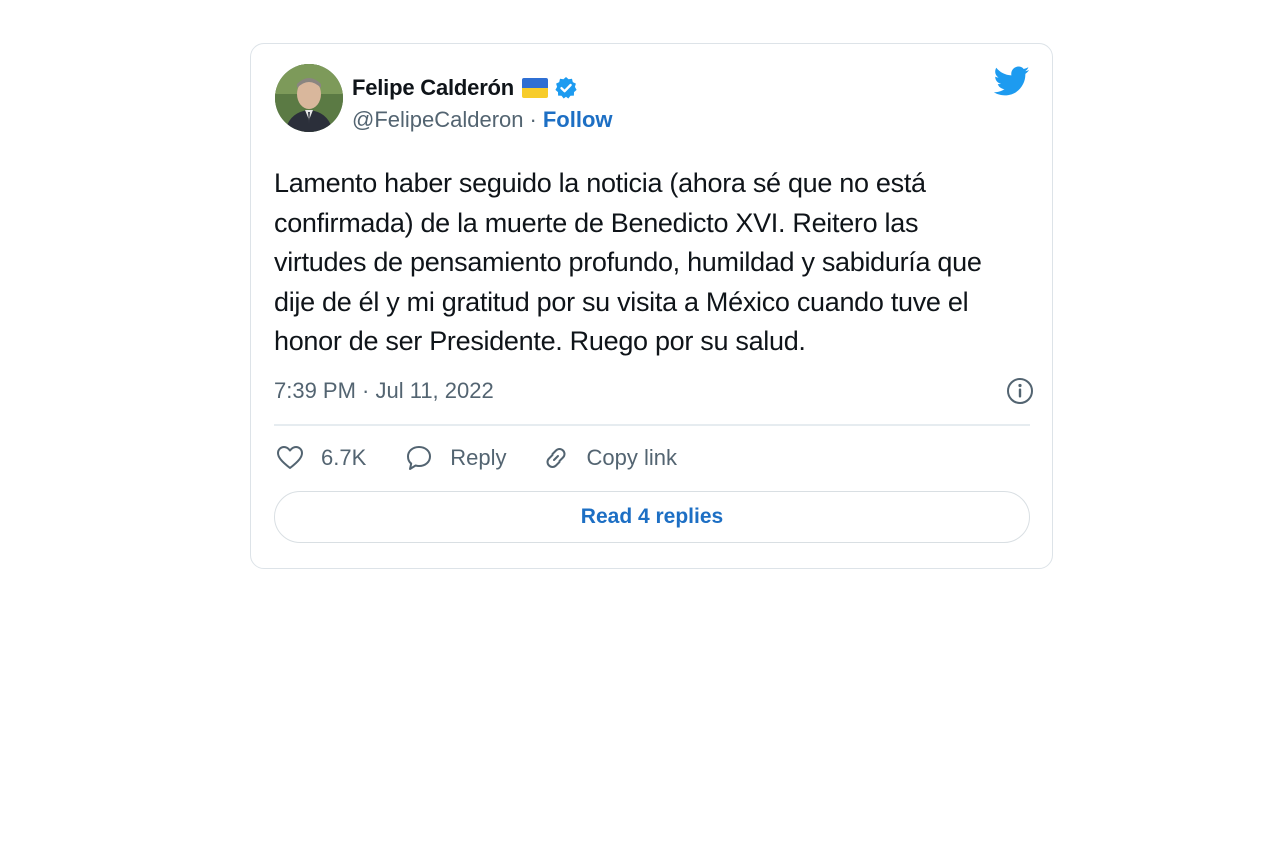  I want to click on actions-row: 6.7K Reply Copy link, so click(476, 458).